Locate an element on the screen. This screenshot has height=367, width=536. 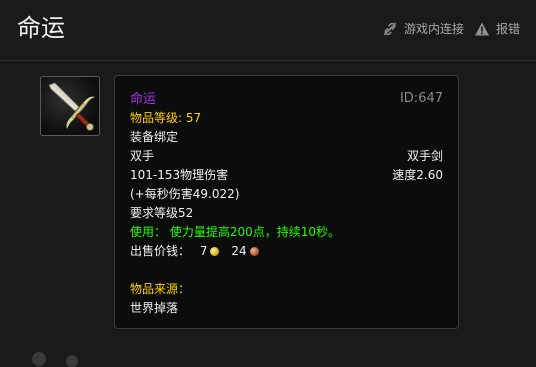
page-title: 命运 is located at coordinates (41, 28).